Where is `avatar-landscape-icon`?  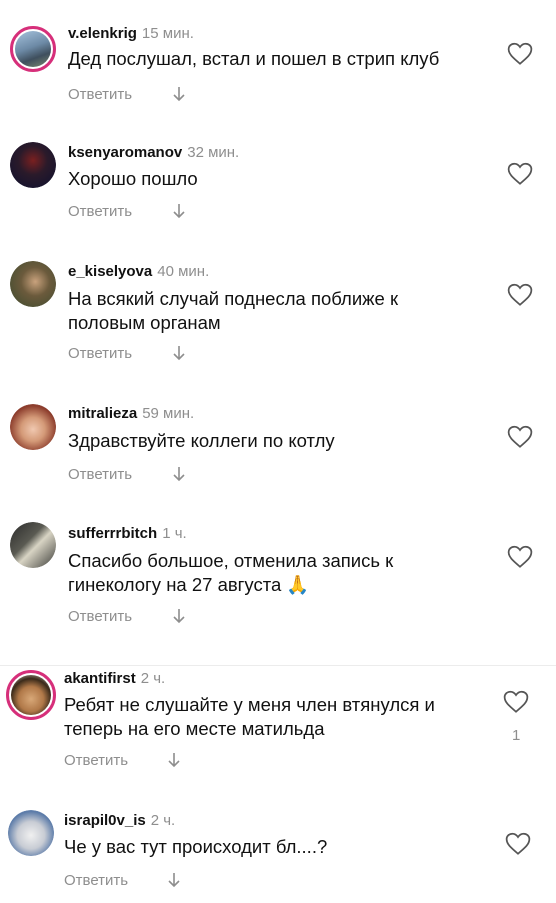 avatar-landscape-icon is located at coordinates (33, 49).